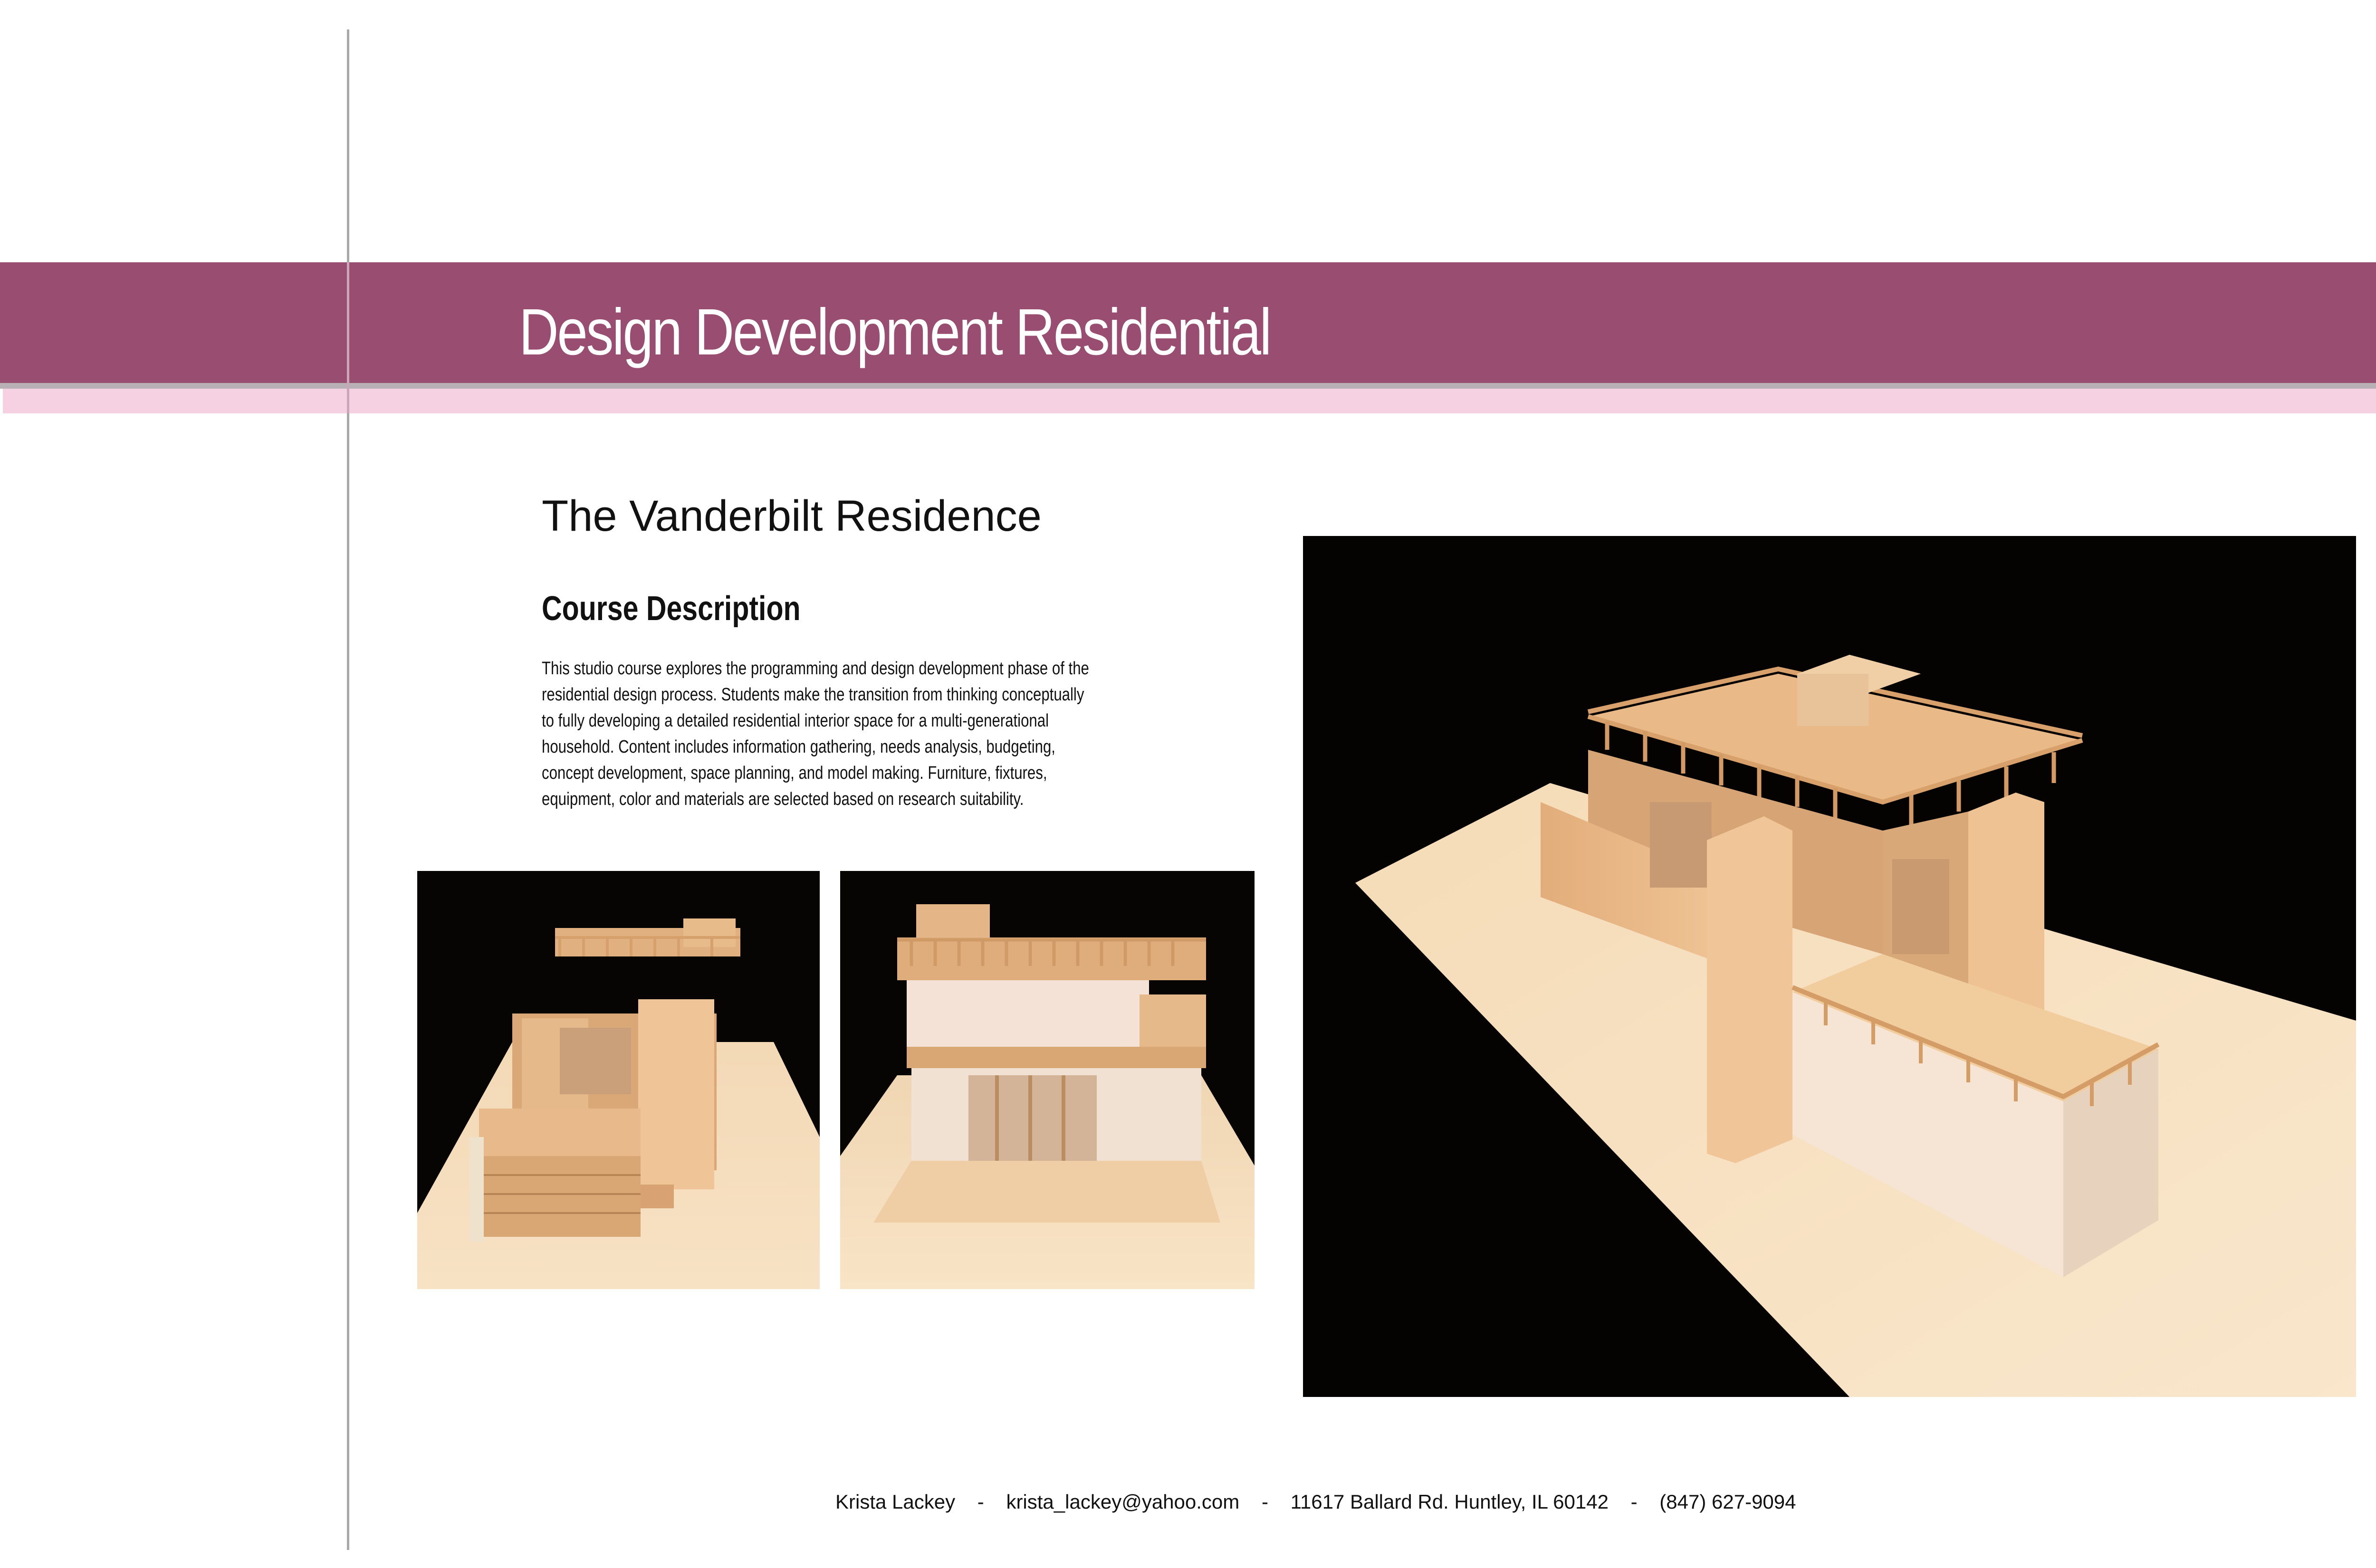  Describe the element at coordinates (348, 338) in the screenshot. I see `vertical-divider-overlay` at that location.